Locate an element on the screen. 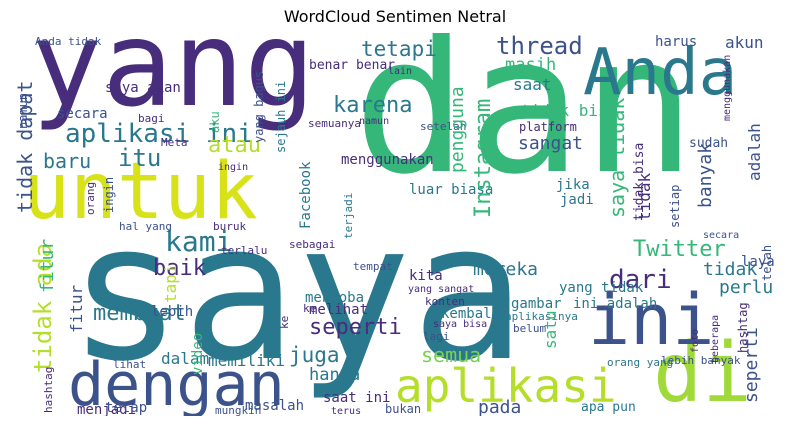 The width and height of the screenshot is (790, 427). word-yang-sangat: terus is located at coordinates (346, 411).